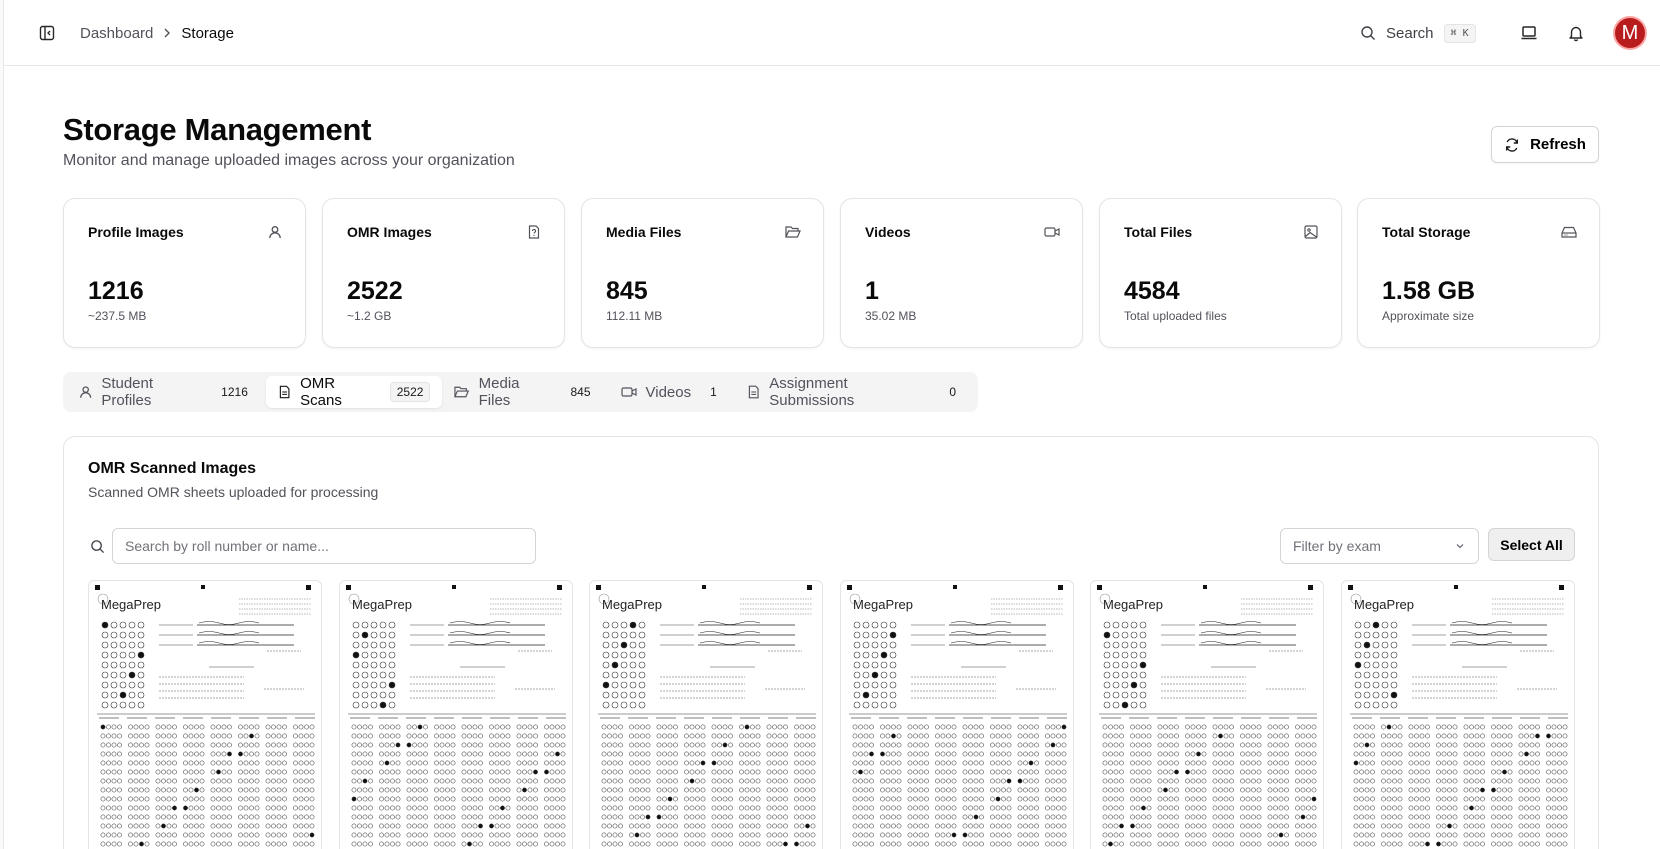  I want to click on breadcrumb-dashboard-link: Dashboard, so click(116, 33).